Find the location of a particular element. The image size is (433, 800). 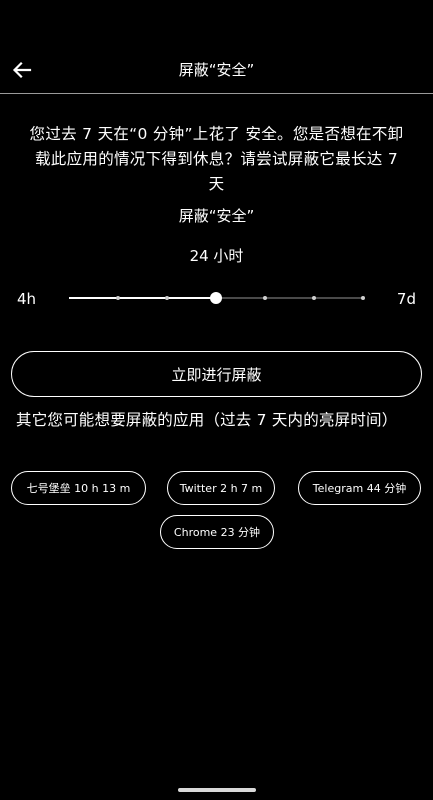

app-chip-telegram: Telegram 44 分钟 is located at coordinates (359, 488).